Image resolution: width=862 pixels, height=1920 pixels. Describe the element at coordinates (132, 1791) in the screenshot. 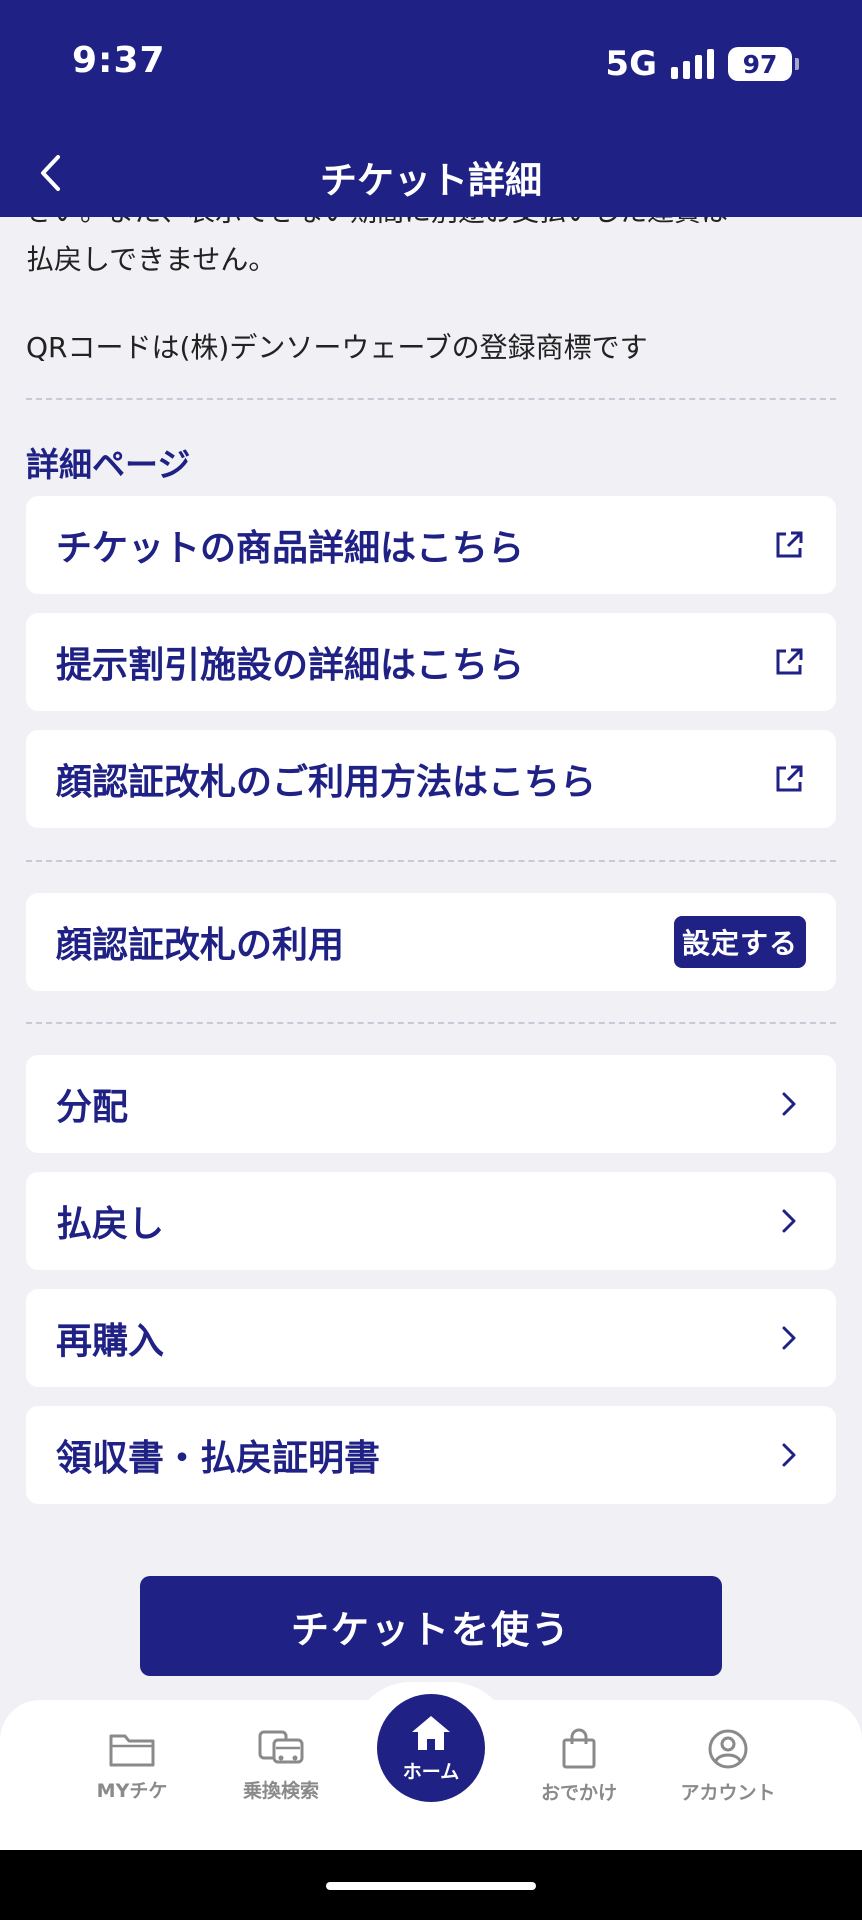

I see `tab-label: MYチケ` at that location.